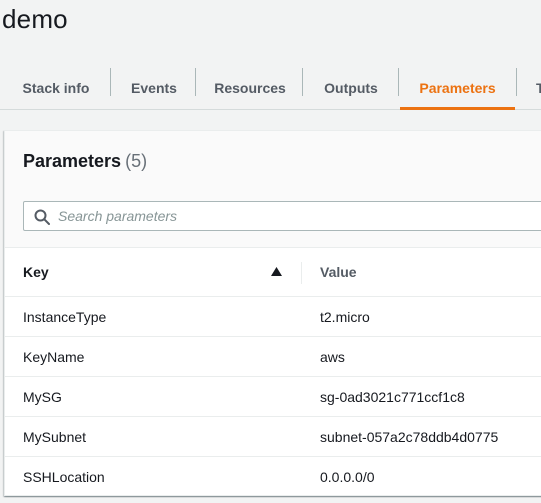 The height and width of the screenshot is (503, 541). Describe the element at coordinates (273, 476) in the screenshot. I see `table-row: SSHLocation 0.0.0.0/0` at that location.